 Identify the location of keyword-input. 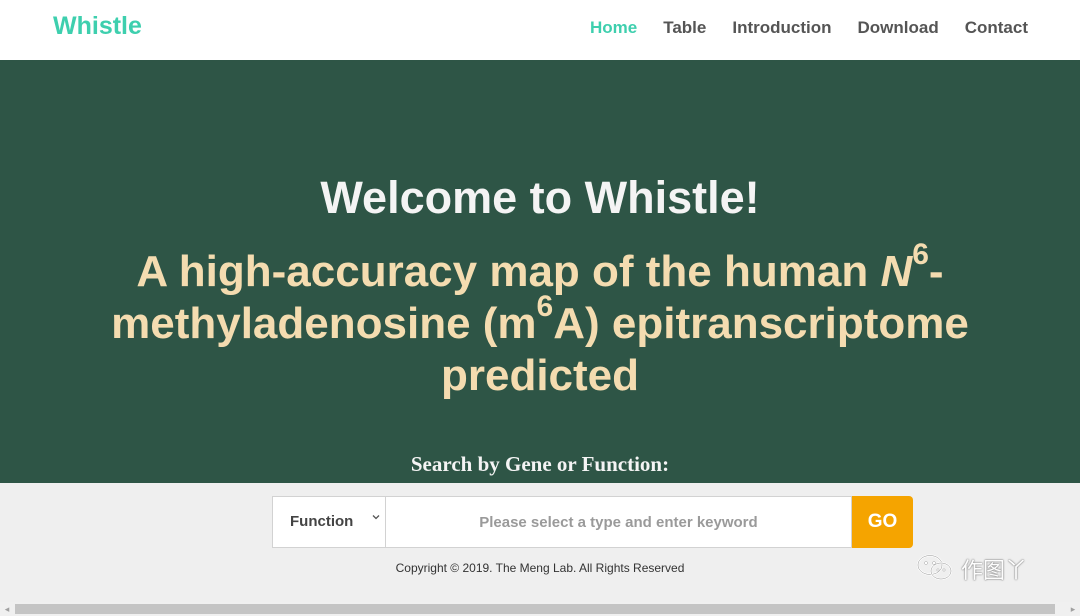
(619, 522).